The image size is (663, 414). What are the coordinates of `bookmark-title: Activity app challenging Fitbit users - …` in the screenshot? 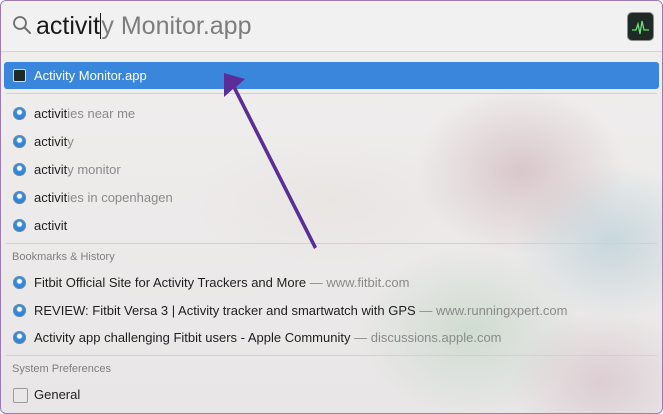 It's located at (192, 337).